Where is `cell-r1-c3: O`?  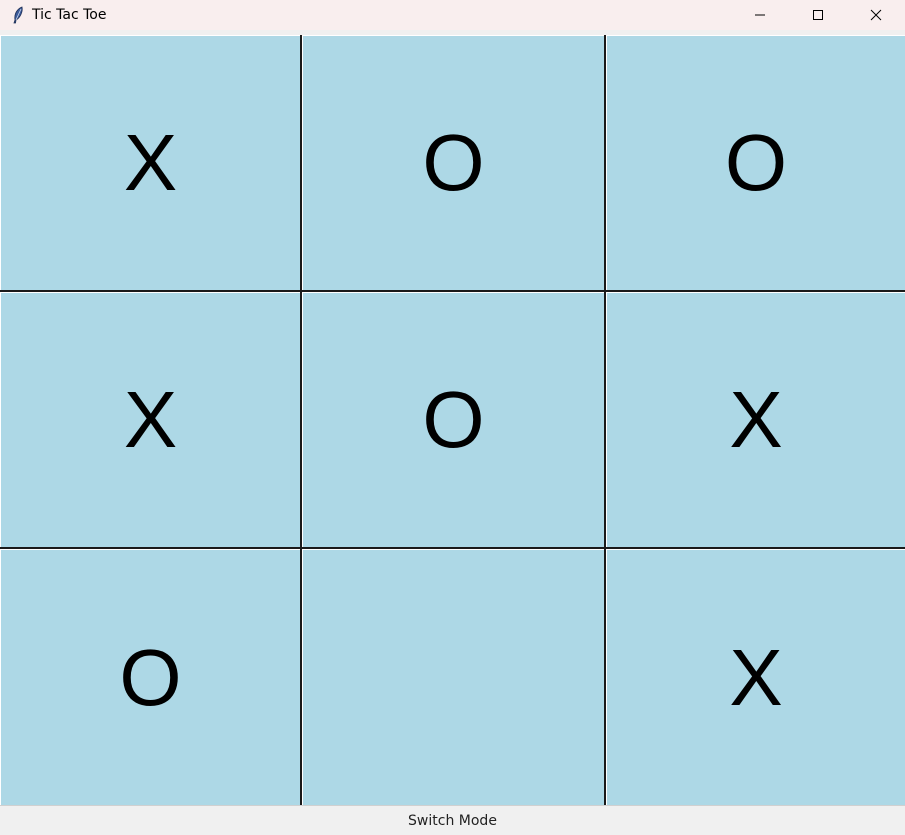
cell-r1-c3: O is located at coordinates (755, 162).